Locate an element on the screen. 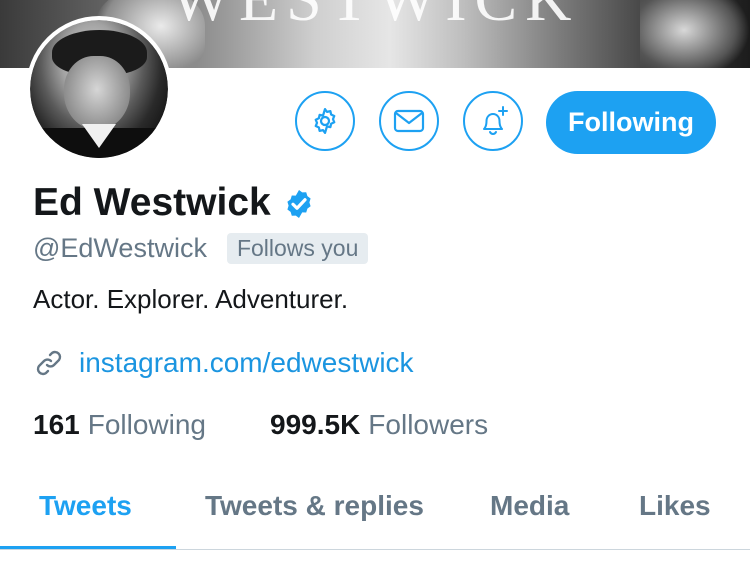 The image size is (750, 561). profile-handle: @EdWestwick is located at coordinates (120, 248).